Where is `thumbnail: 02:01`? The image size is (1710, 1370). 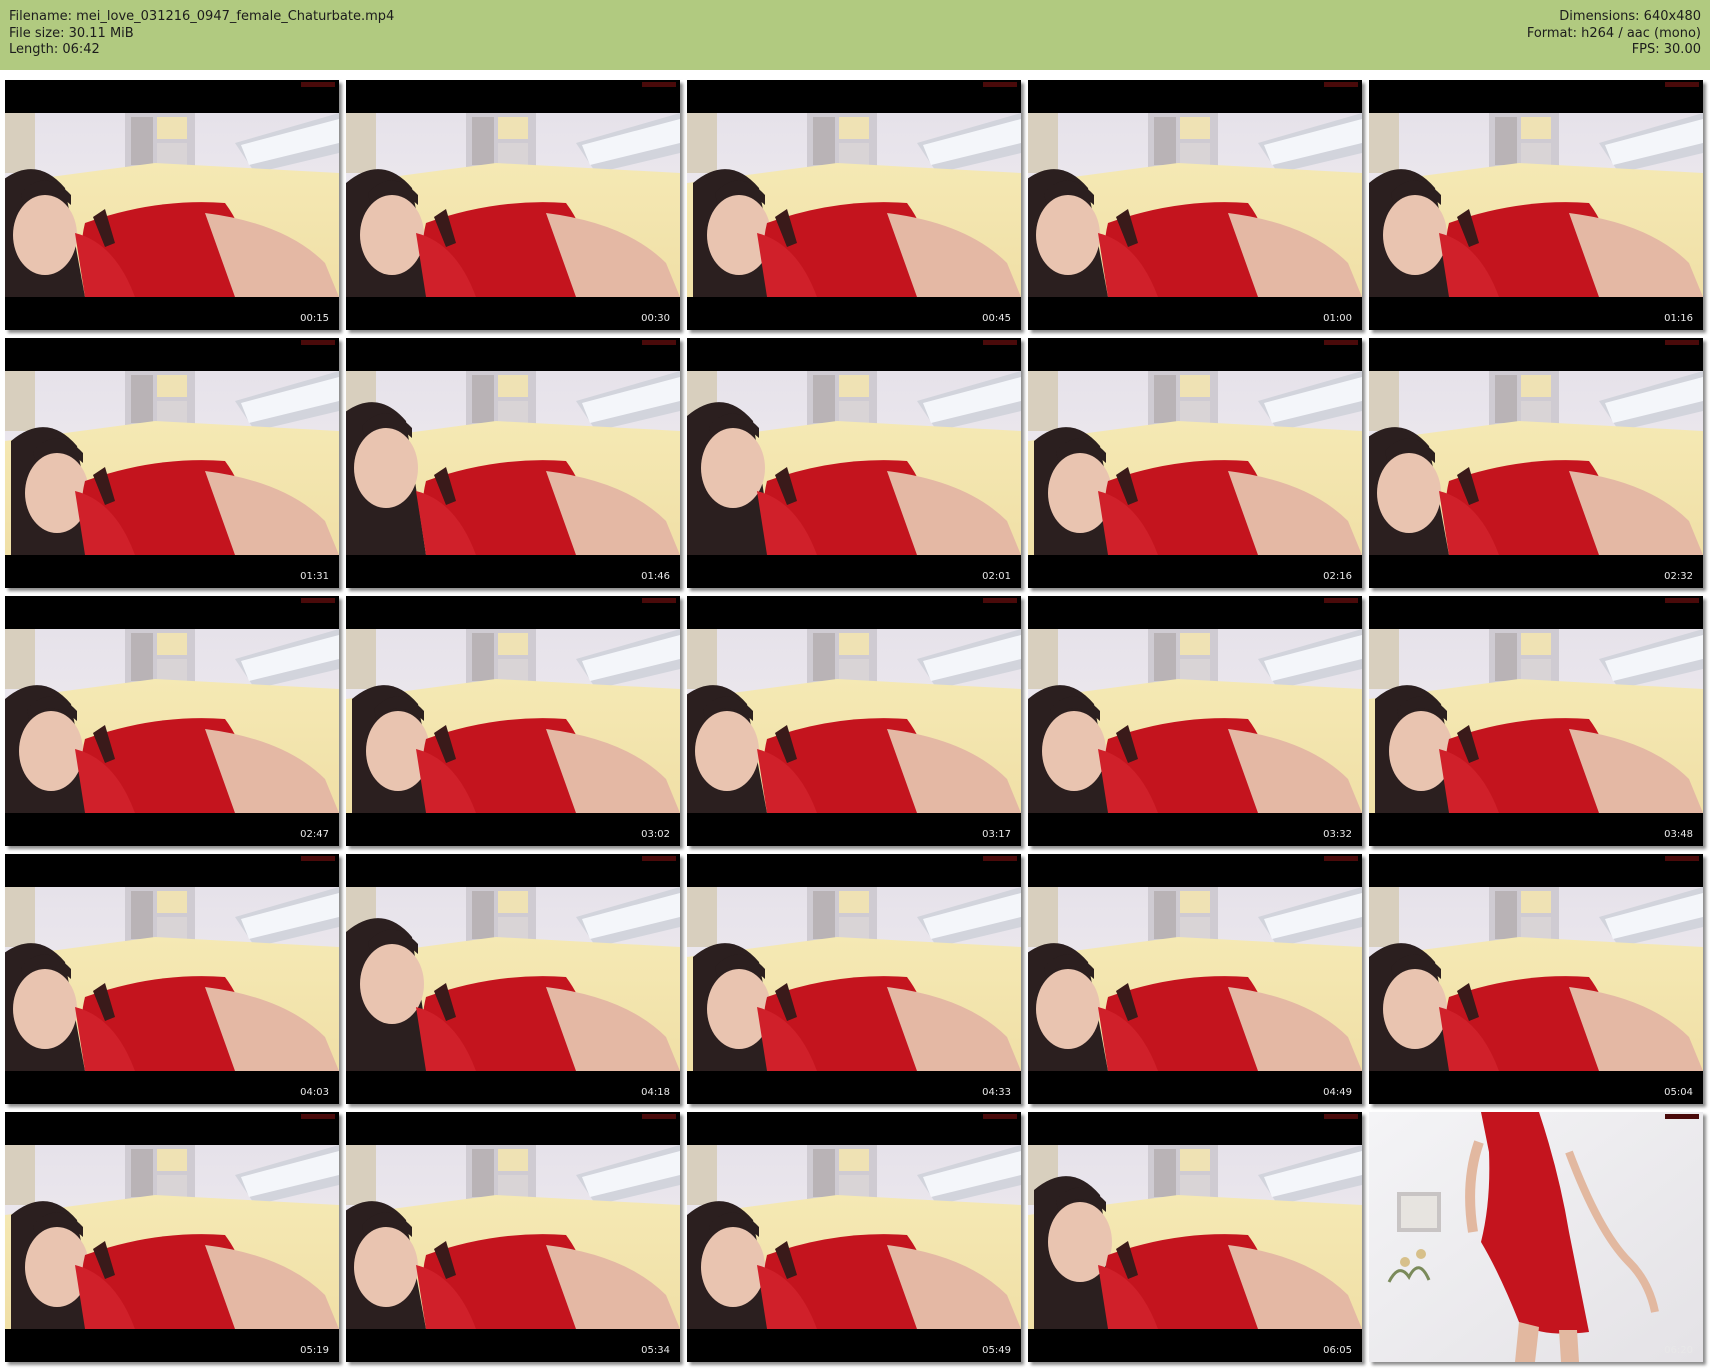 thumbnail: 02:01 is located at coordinates (854, 463).